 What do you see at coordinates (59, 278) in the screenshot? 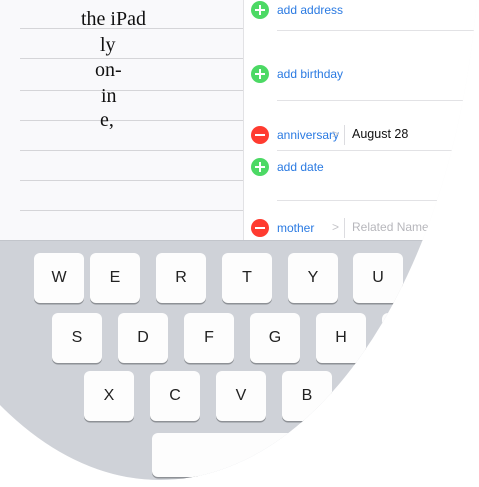
I see `key-w: W` at bounding box center [59, 278].